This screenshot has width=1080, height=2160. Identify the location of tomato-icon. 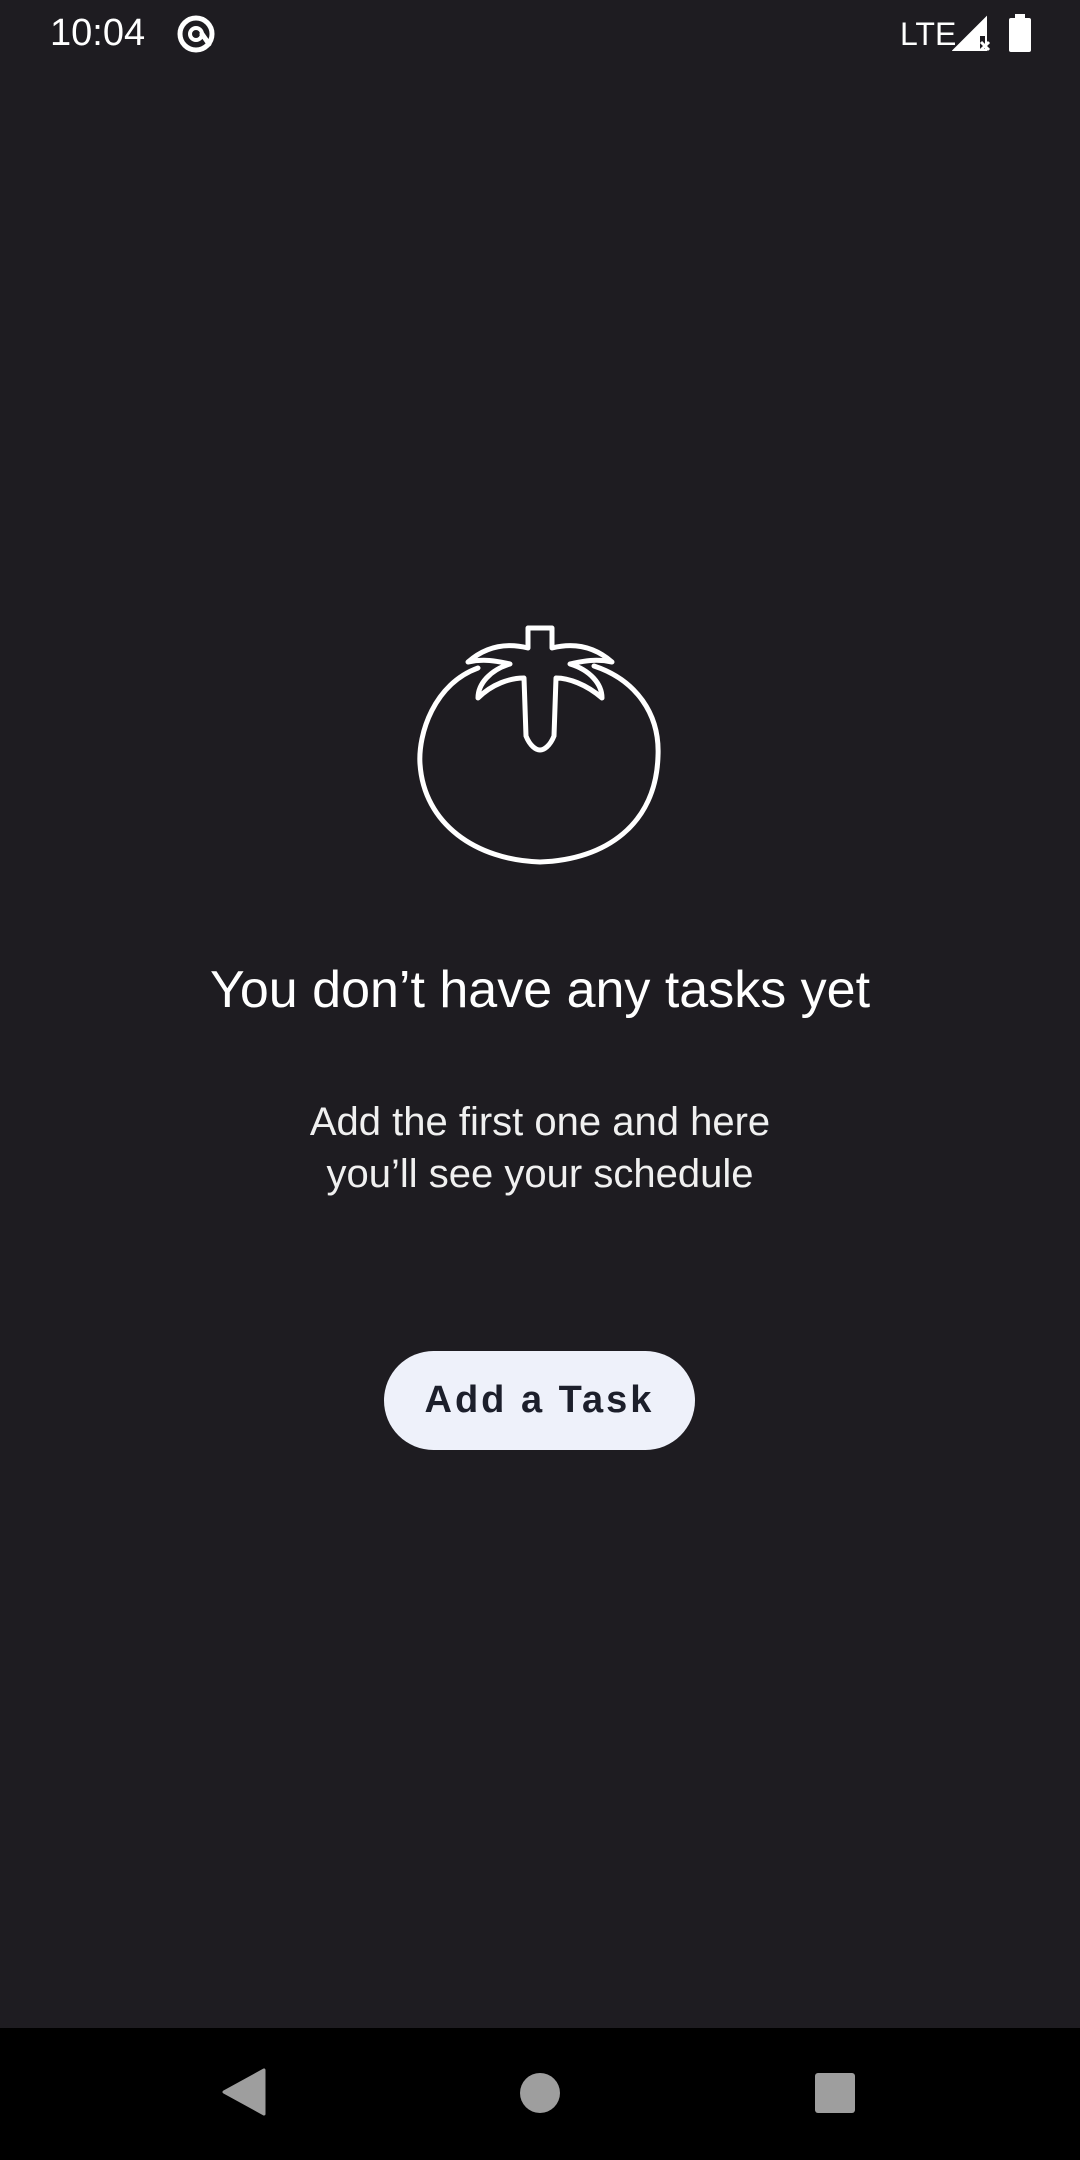
(539, 745).